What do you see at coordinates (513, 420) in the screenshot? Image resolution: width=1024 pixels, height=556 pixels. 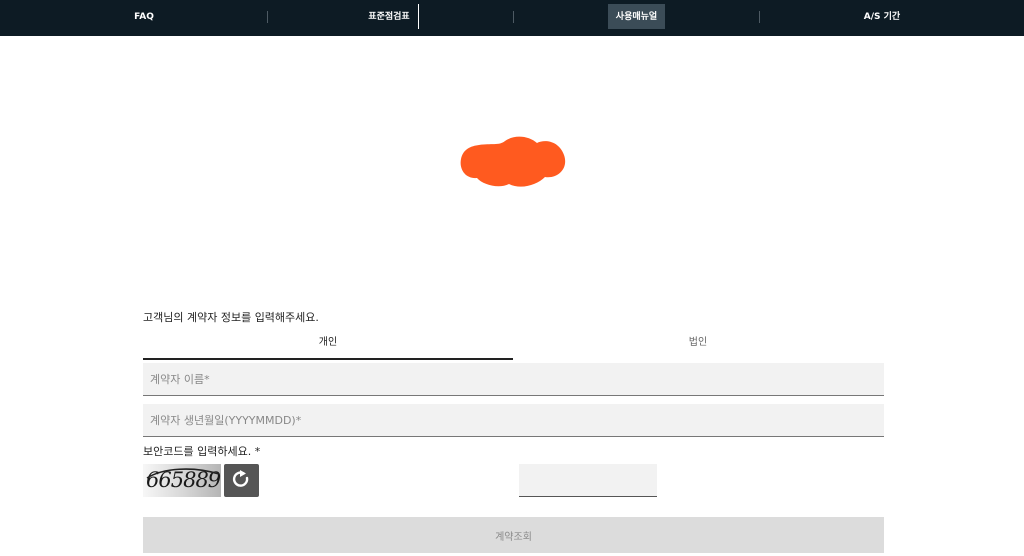 I see `contractor-birthdate-input` at bounding box center [513, 420].